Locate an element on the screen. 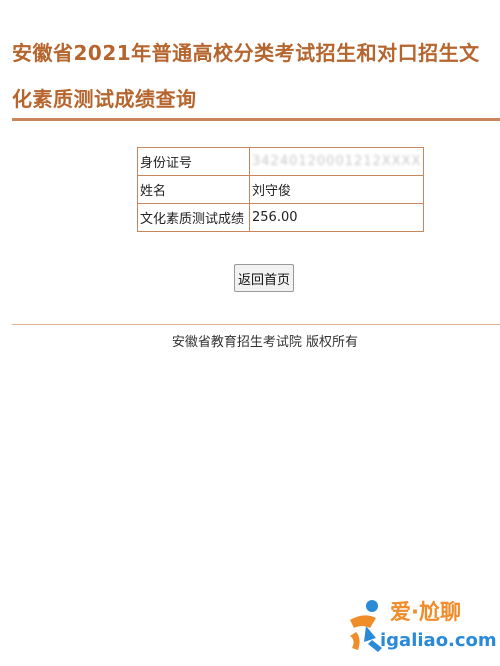 The width and height of the screenshot is (500, 666). table-row-score: 文化素质测试成绩 256.00 is located at coordinates (281, 217).